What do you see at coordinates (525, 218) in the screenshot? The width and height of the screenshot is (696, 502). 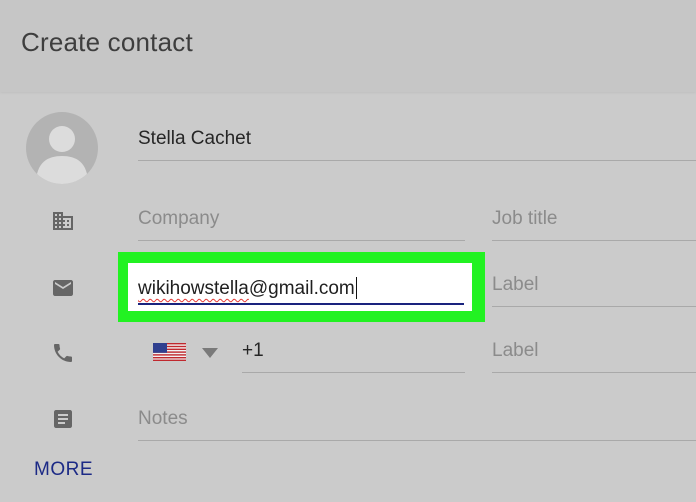 I see `job-title-placeholder: Job title` at bounding box center [525, 218].